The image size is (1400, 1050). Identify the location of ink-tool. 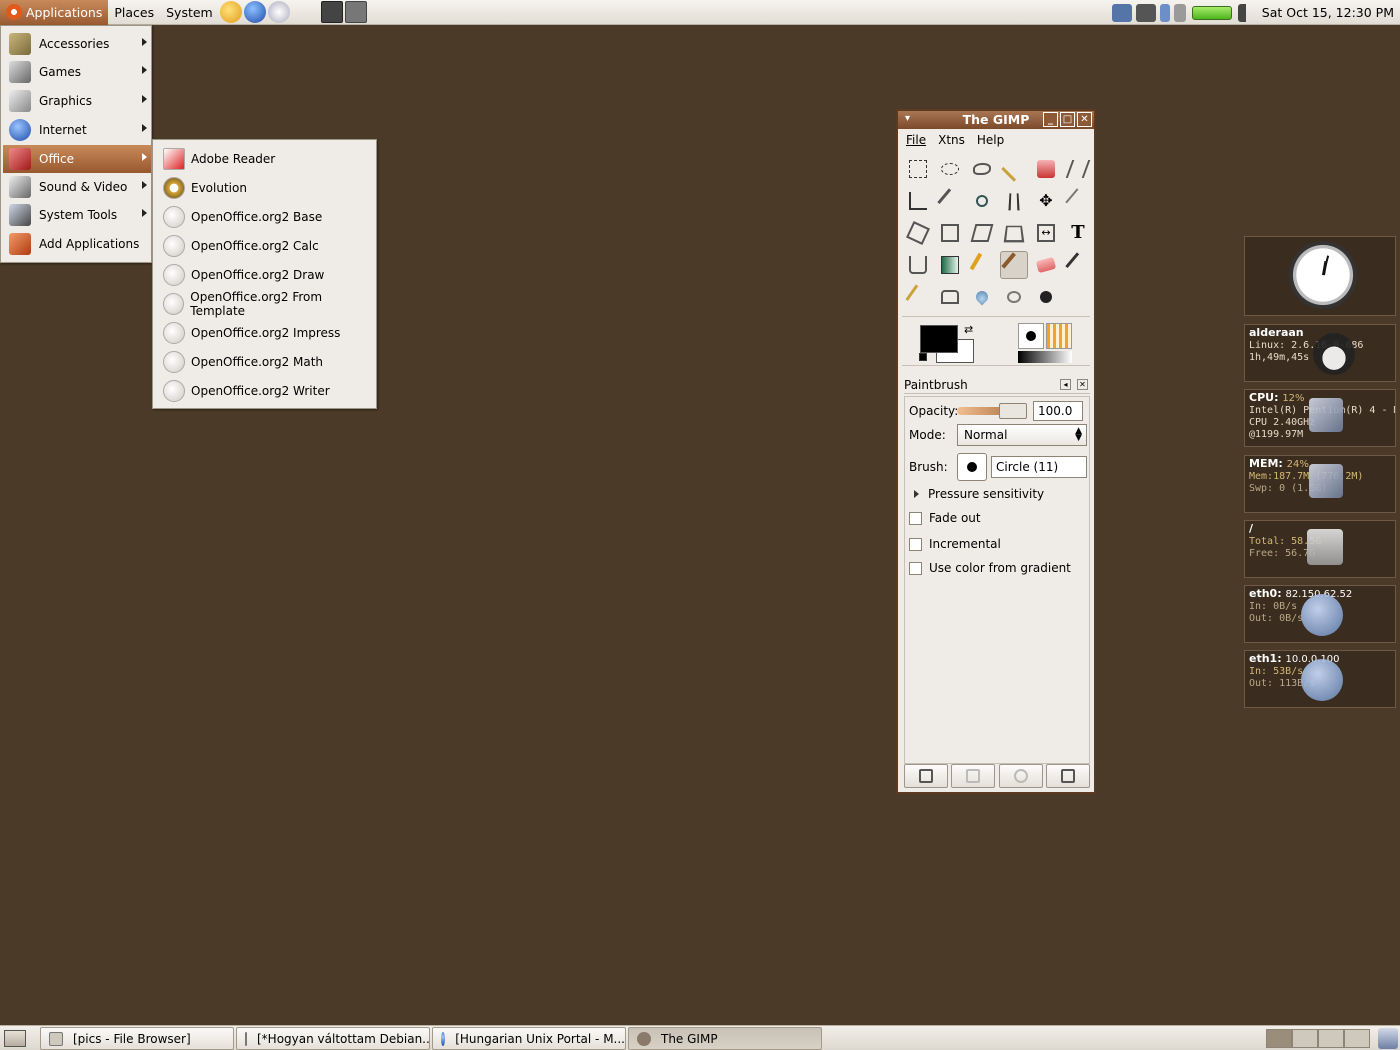
(918, 297).